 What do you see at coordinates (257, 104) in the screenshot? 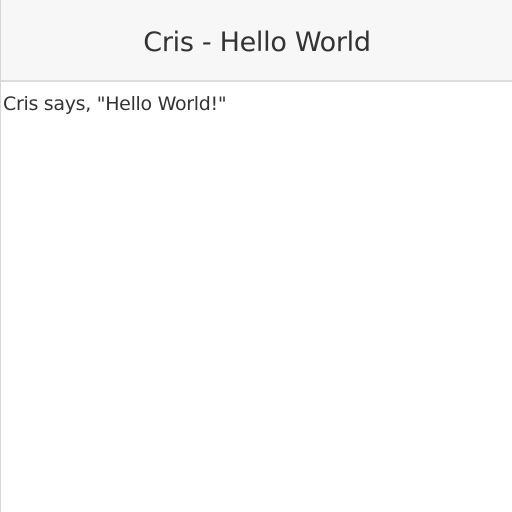
I see `content-area: Cris says, "Hello World!"` at bounding box center [257, 104].